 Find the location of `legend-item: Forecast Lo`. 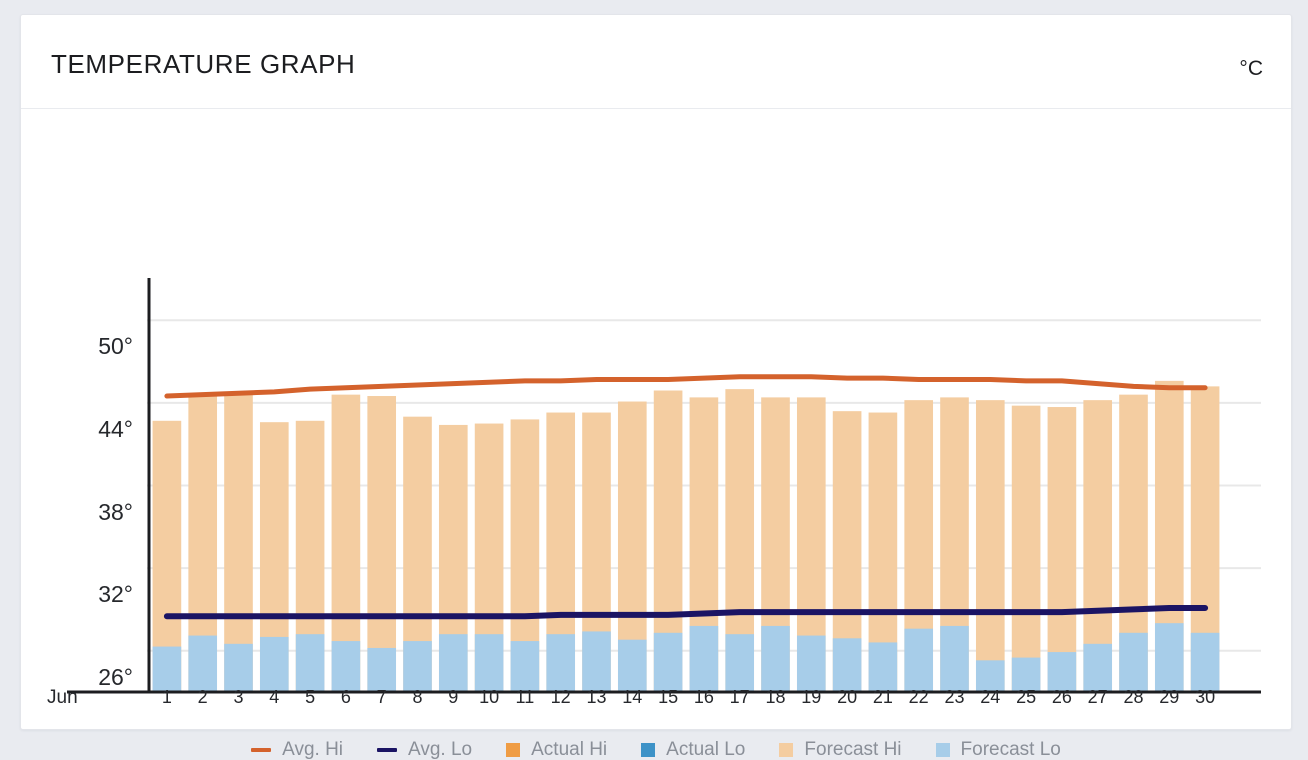

legend-item: Forecast Lo is located at coordinates (998, 749).